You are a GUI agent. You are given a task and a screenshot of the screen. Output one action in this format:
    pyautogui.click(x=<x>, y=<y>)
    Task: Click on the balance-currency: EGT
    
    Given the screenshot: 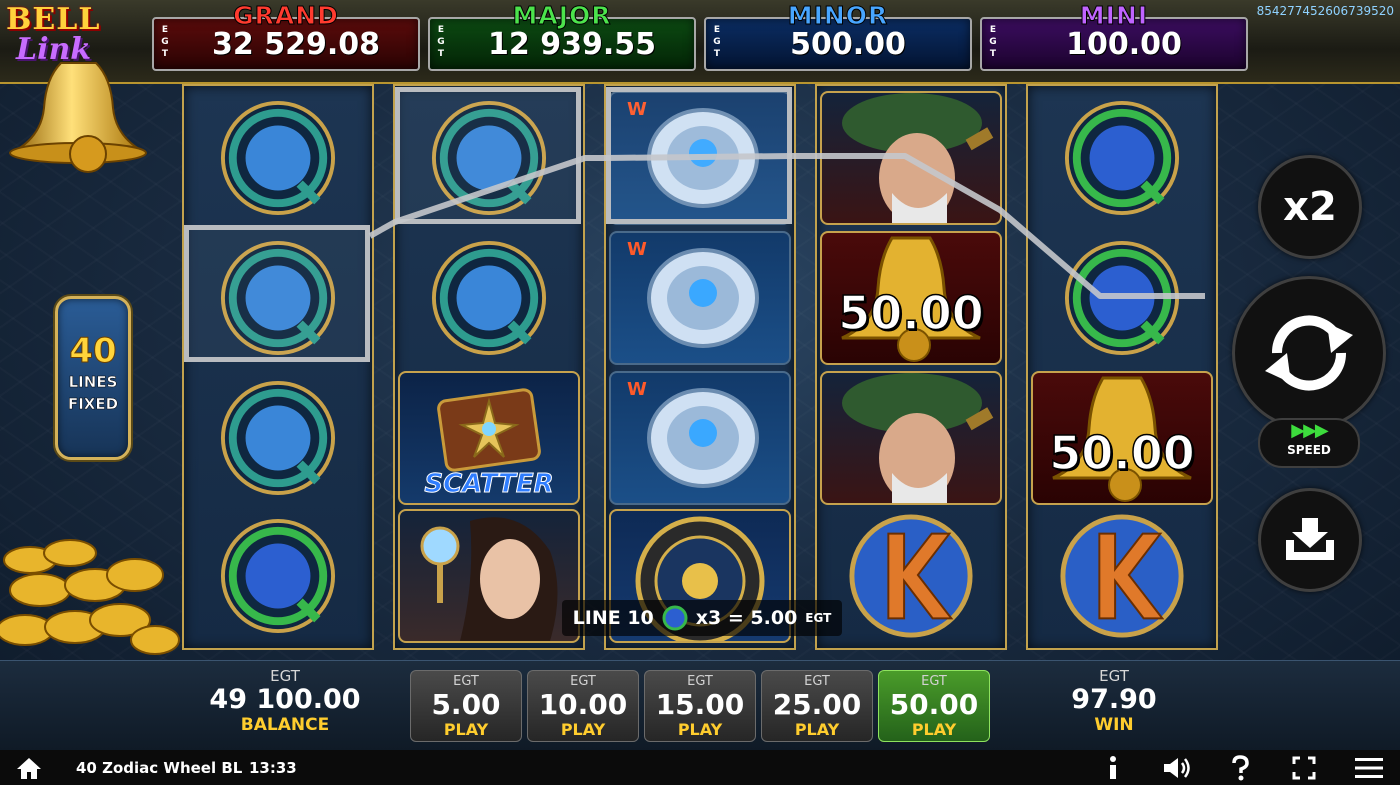 What is the action you would take?
    pyautogui.click(x=285, y=676)
    